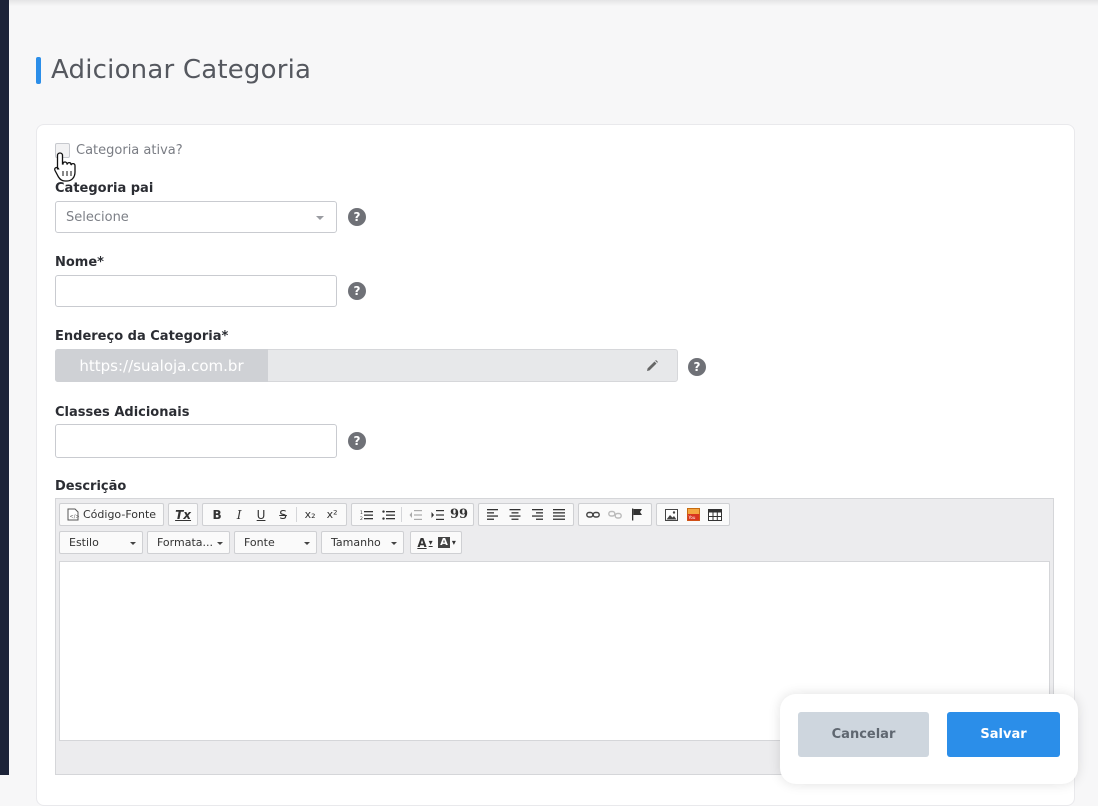  I want to click on hand-cursor-icon, so click(65, 167).